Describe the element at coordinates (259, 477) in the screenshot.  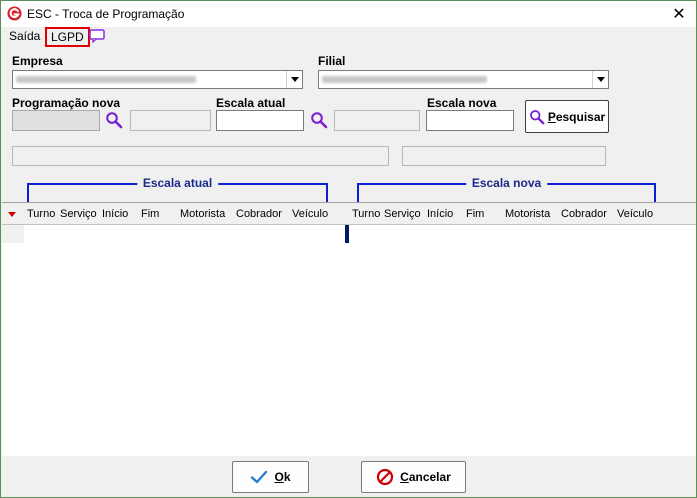
I see `check-icon` at that location.